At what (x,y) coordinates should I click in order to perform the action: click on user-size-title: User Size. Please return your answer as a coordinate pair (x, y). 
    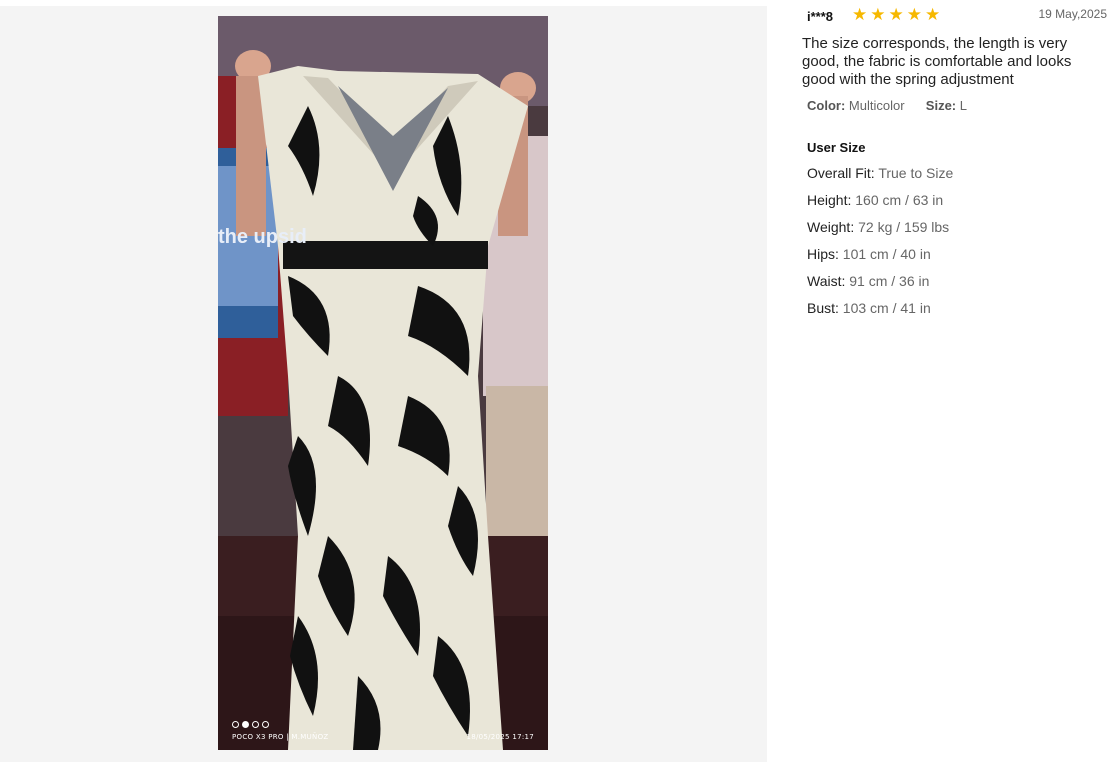
    Looking at the image, I should click on (836, 147).